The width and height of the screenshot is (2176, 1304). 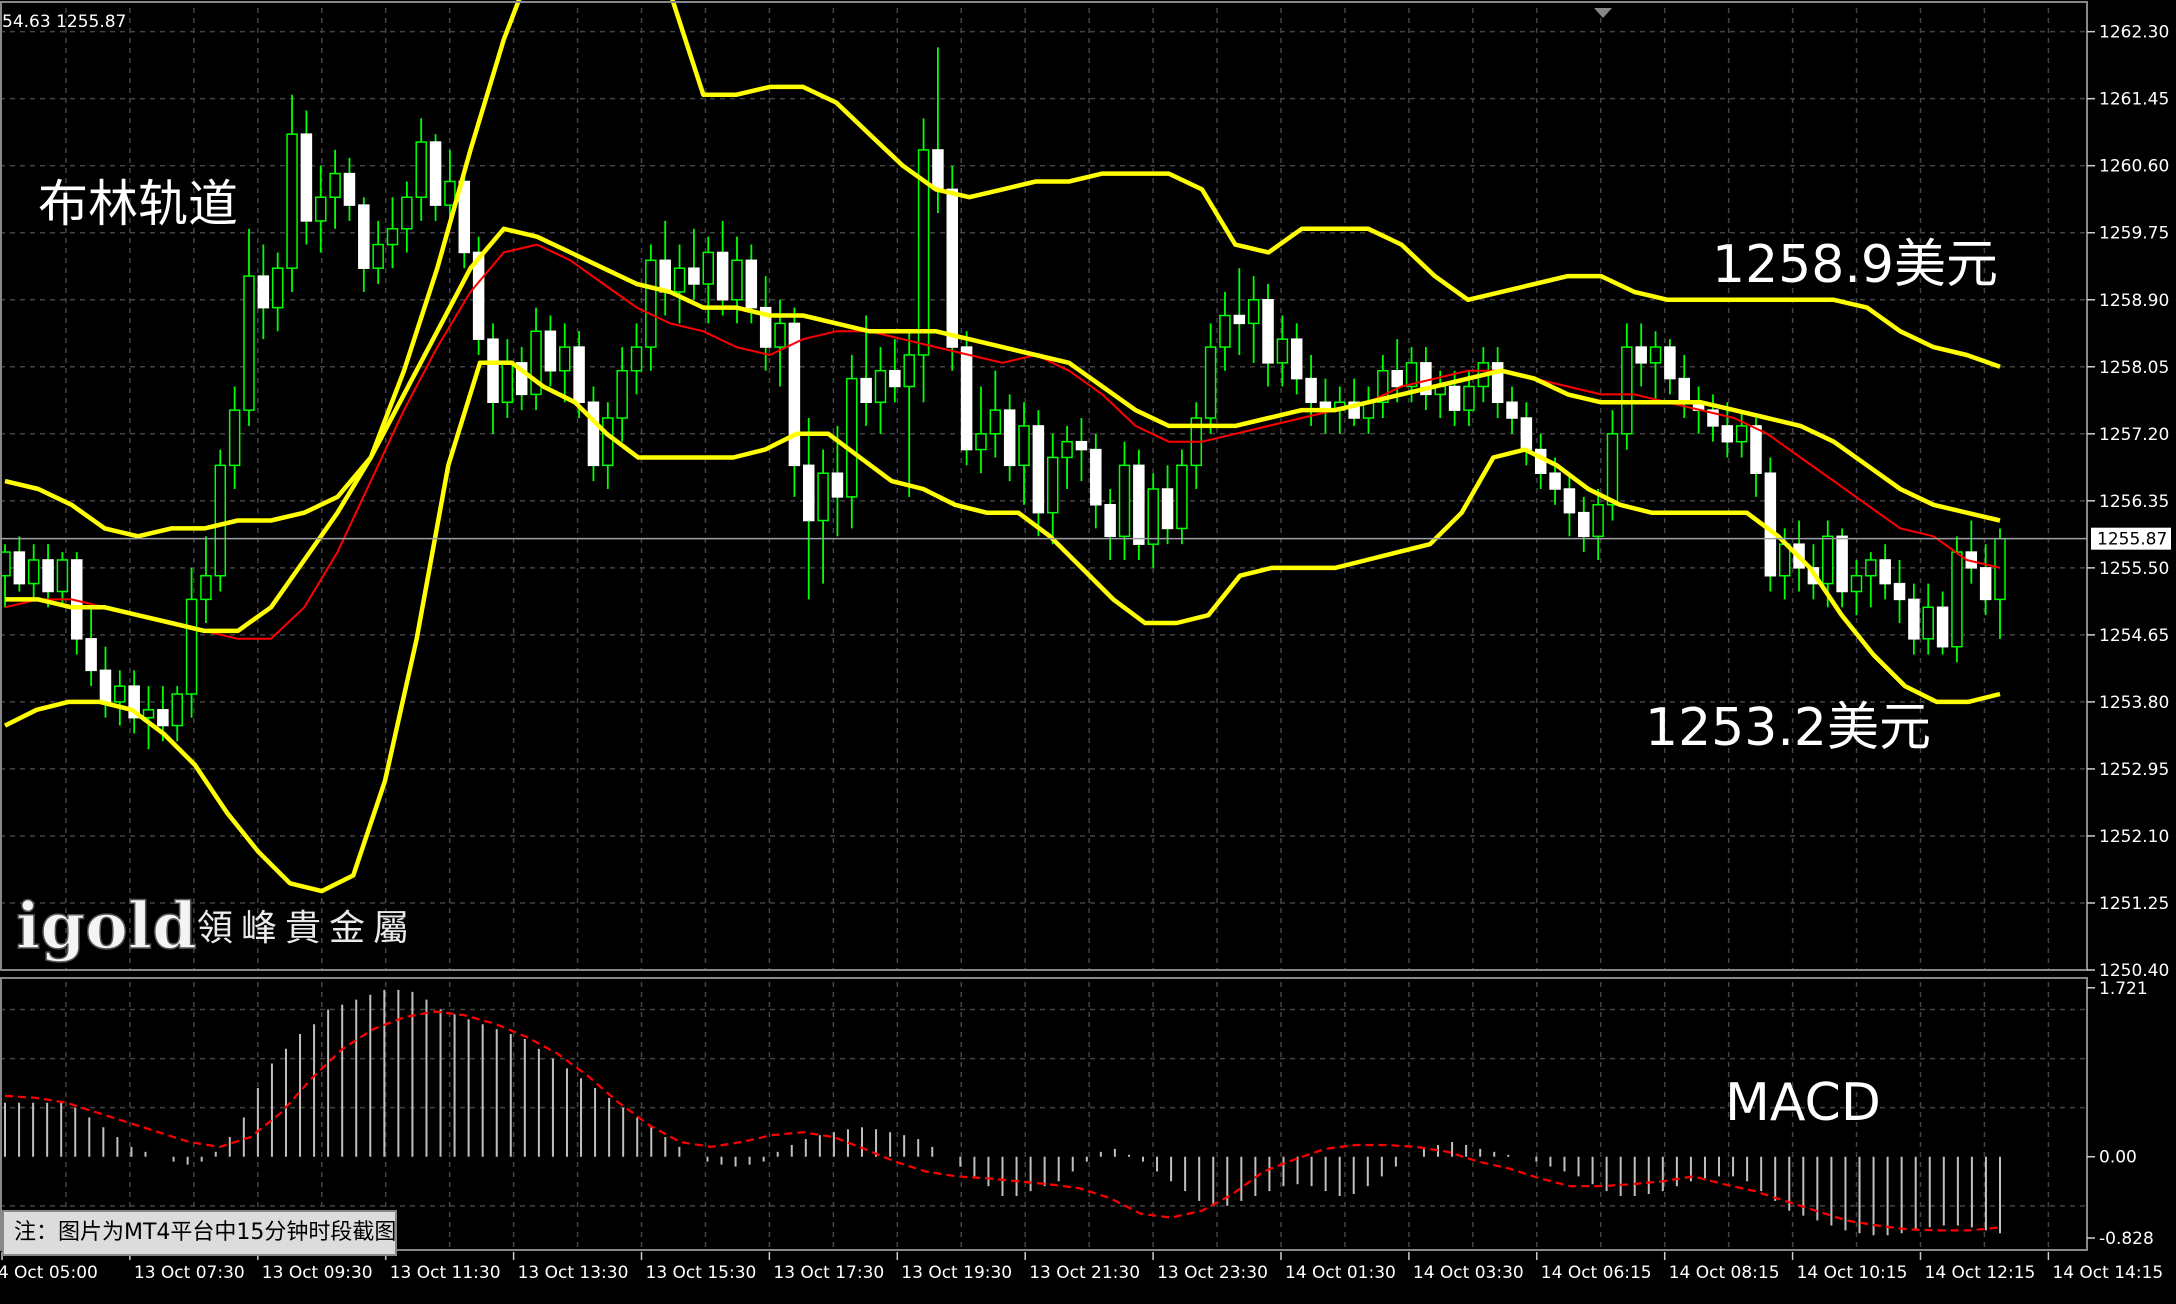 What do you see at coordinates (2134, 33) in the screenshot?
I see `price-tick-label: 1262.30` at bounding box center [2134, 33].